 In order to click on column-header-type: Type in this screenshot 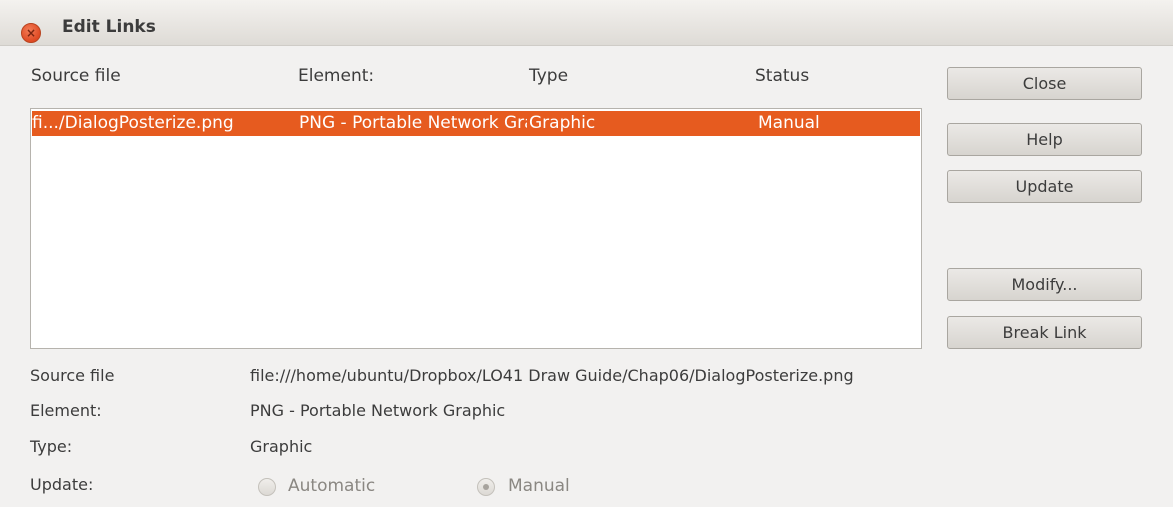, I will do `click(549, 76)`.